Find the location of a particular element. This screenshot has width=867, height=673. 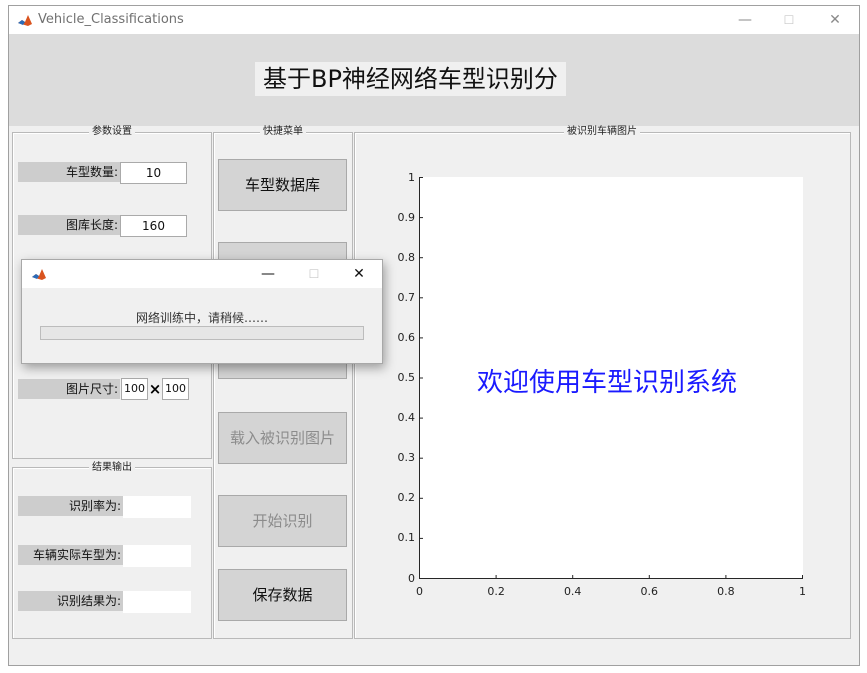

rate-label: 识别率为: is located at coordinates (70, 506).